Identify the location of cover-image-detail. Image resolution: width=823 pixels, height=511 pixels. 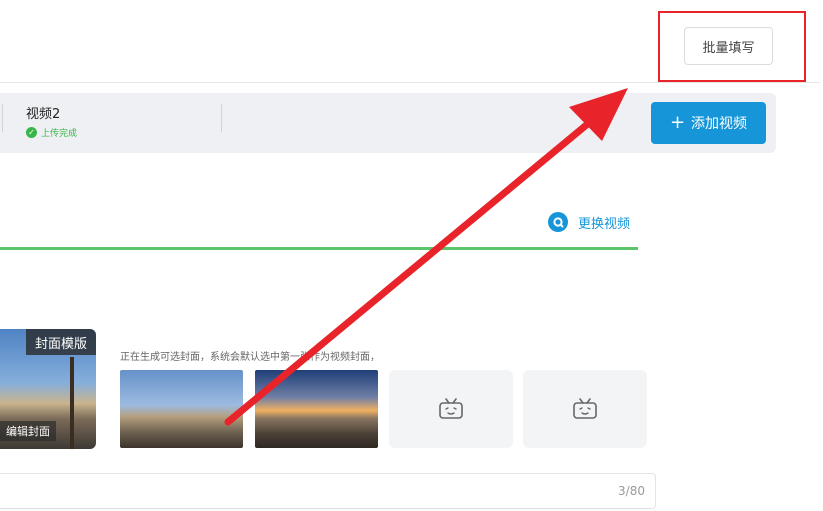
(72, 403).